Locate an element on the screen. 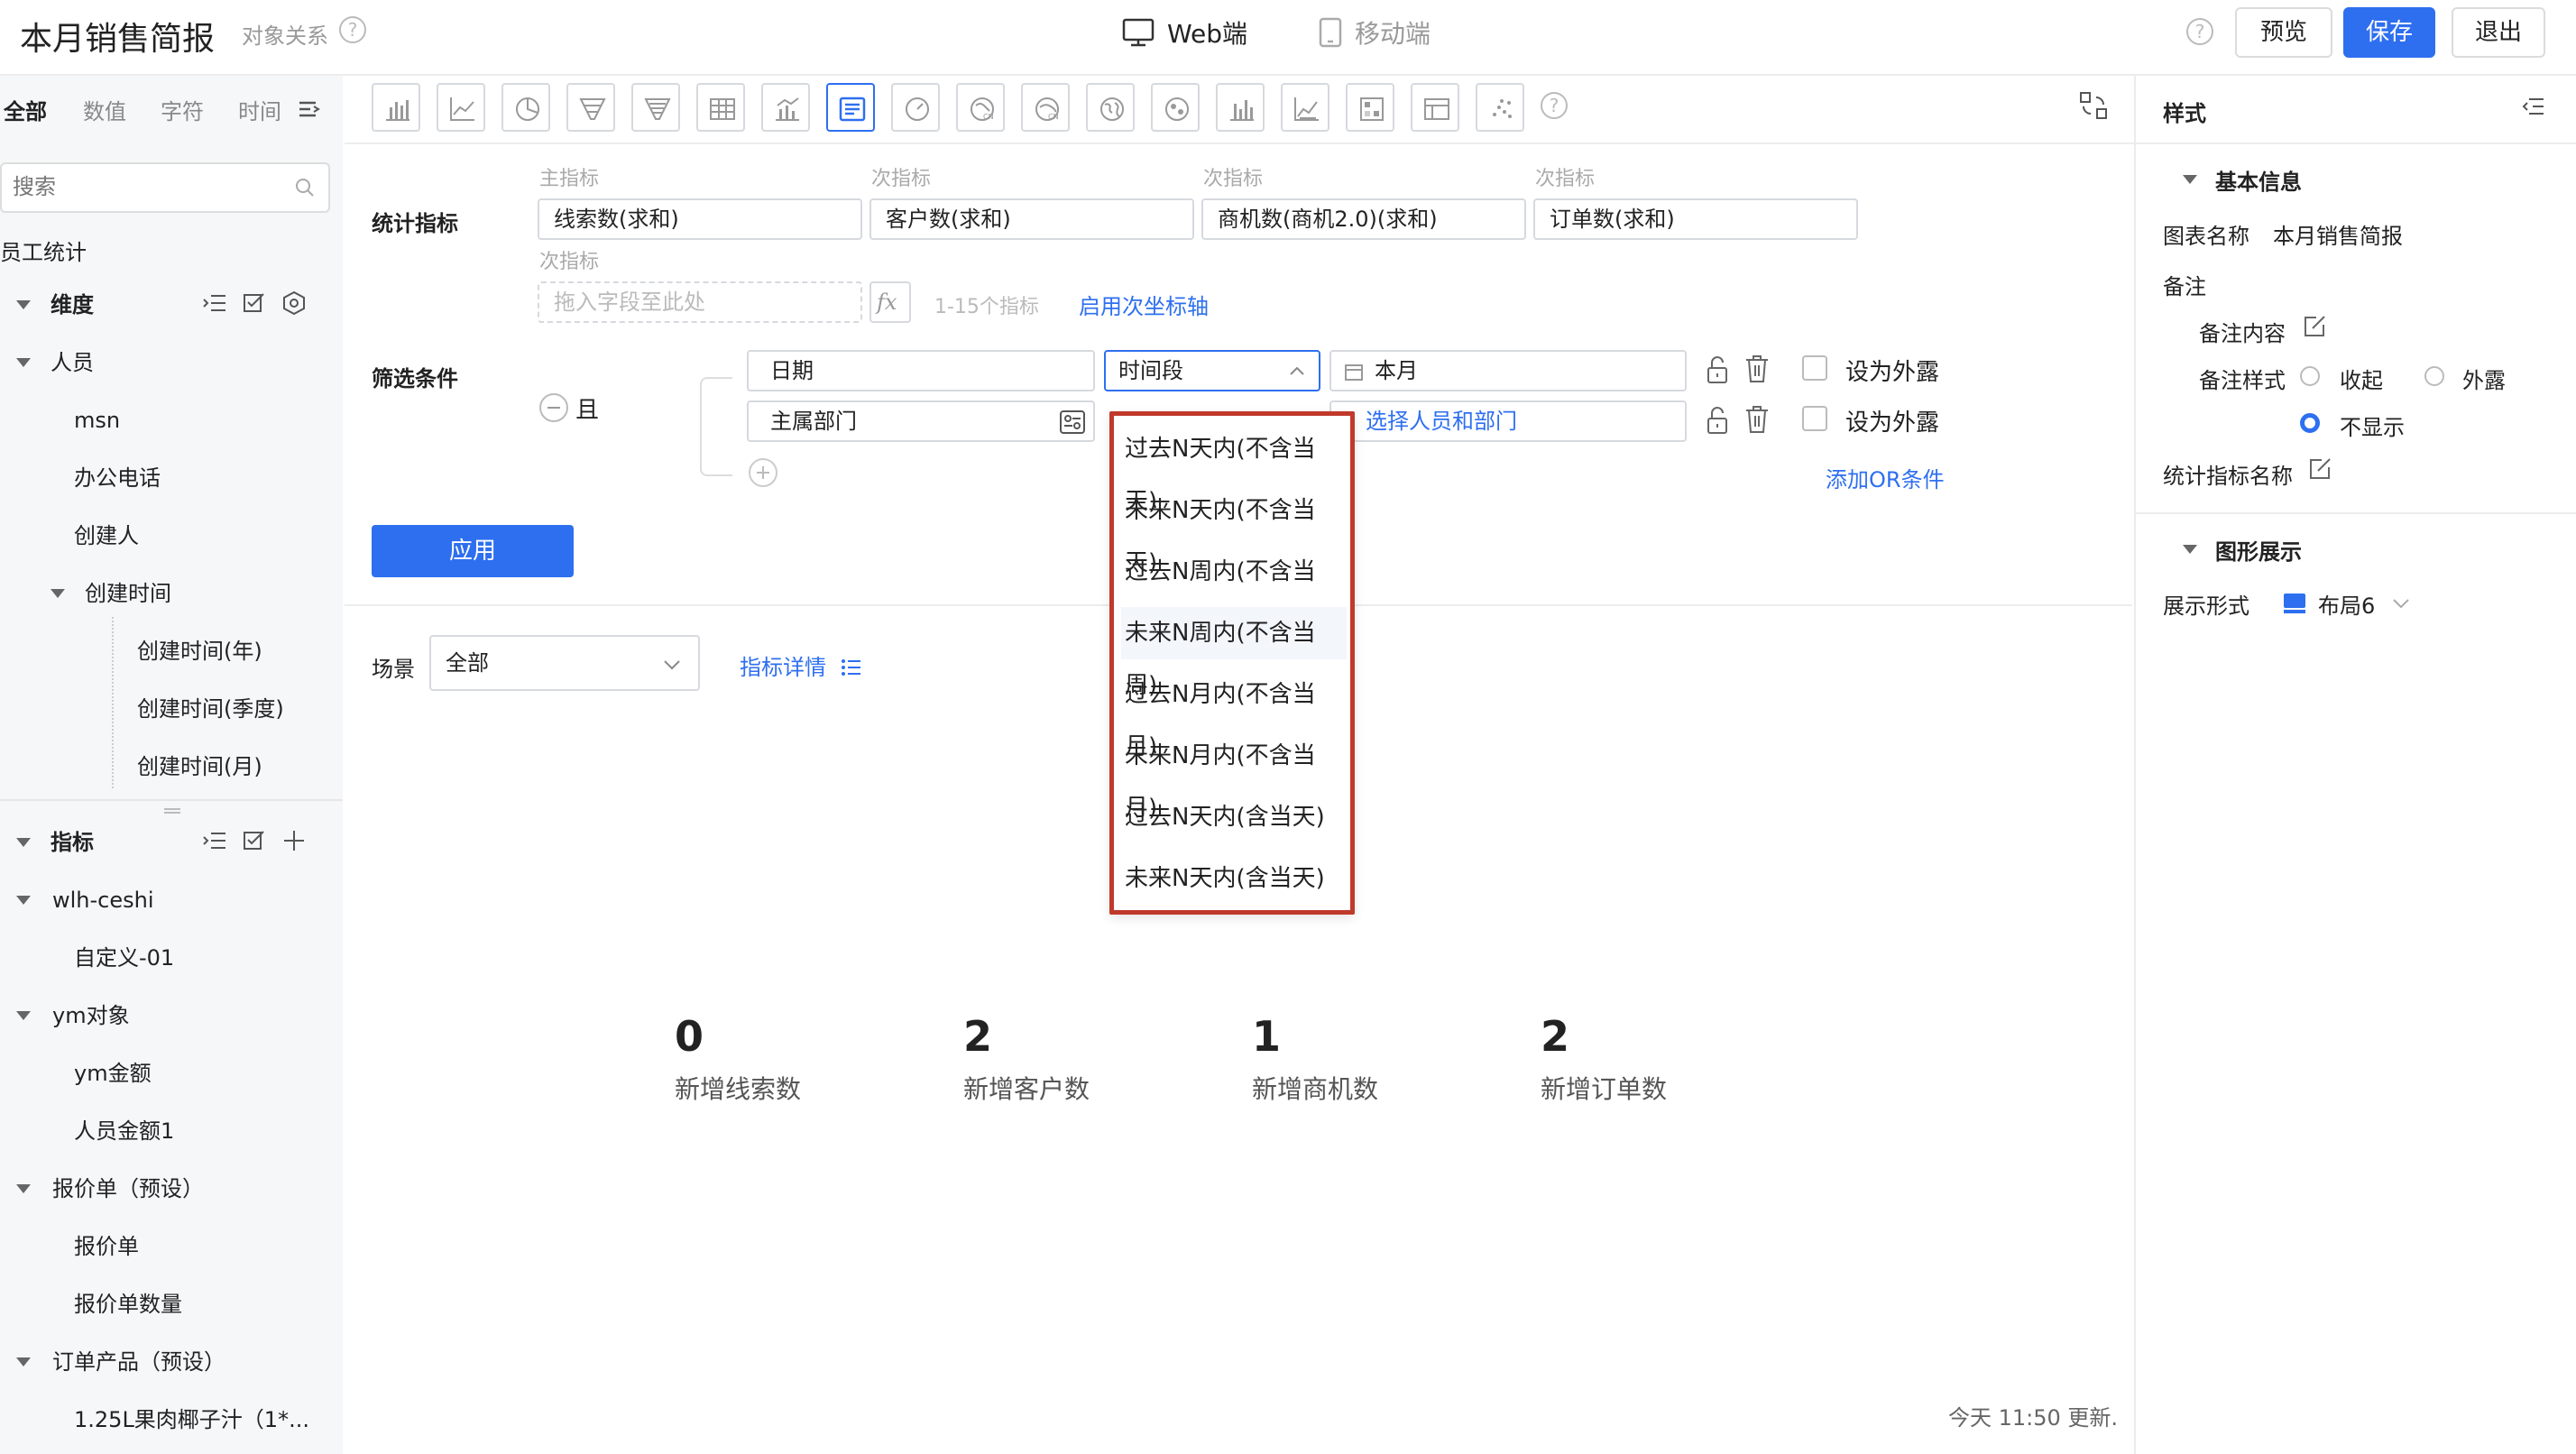 The width and height of the screenshot is (2576, 1454). tree-item: 报价单 is located at coordinates (171, 1247).